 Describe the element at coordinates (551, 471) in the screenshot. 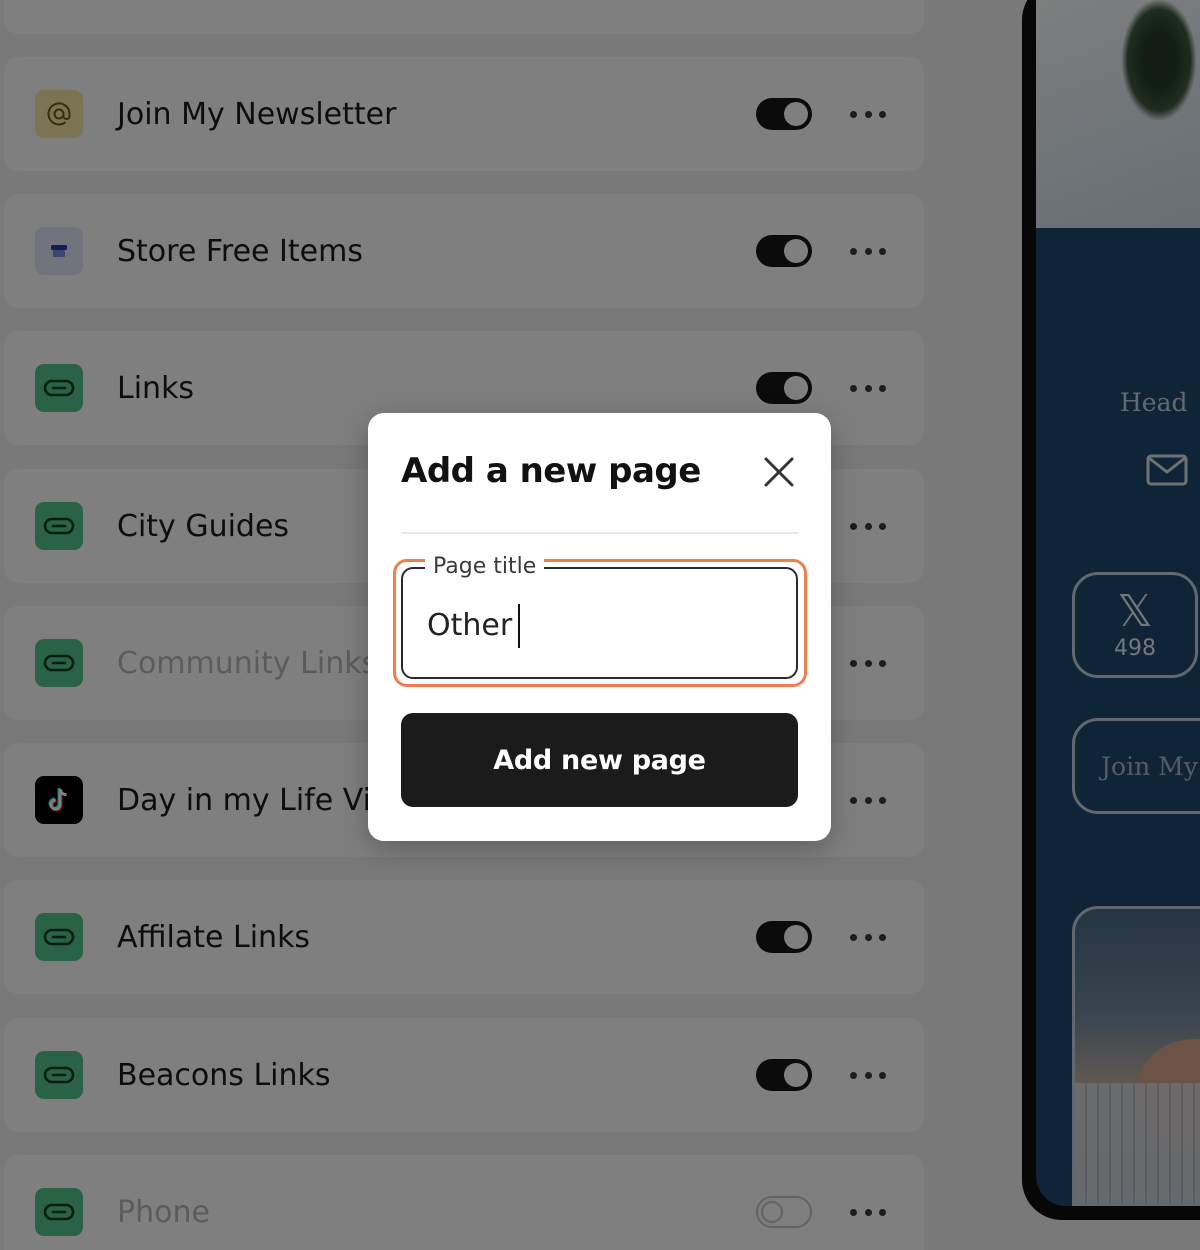

I see `dialog-title: Add a new page` at that location.